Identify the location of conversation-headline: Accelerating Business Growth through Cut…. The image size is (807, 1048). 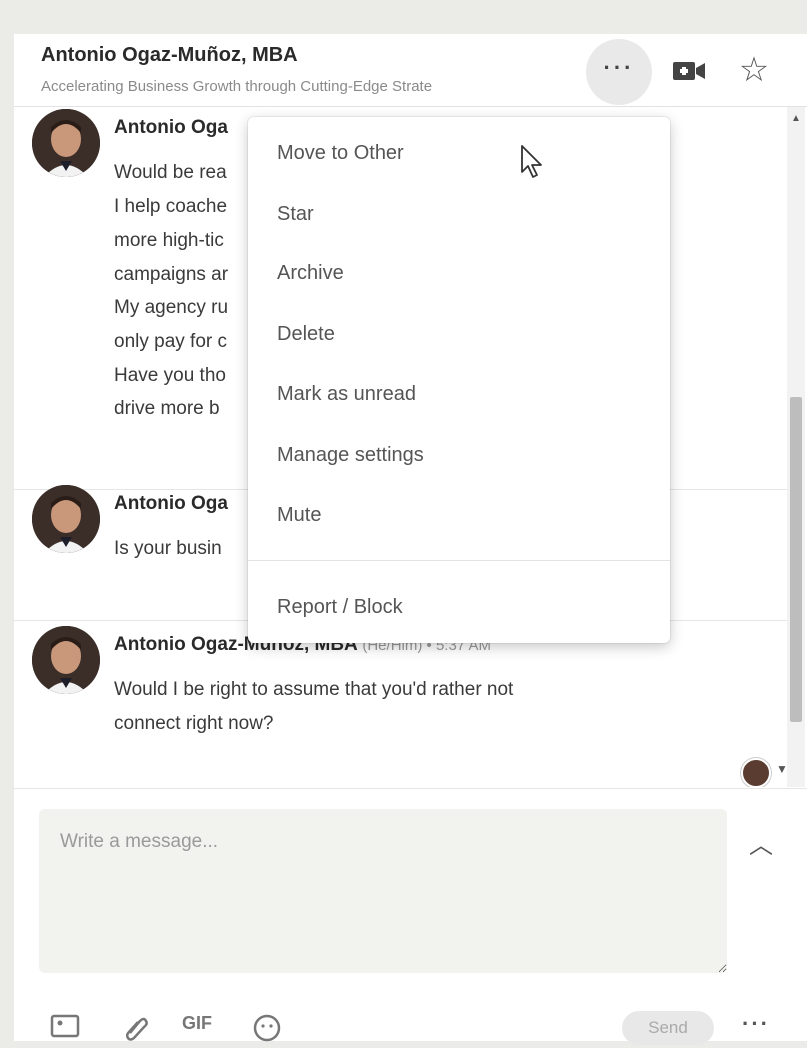
(237, 86).